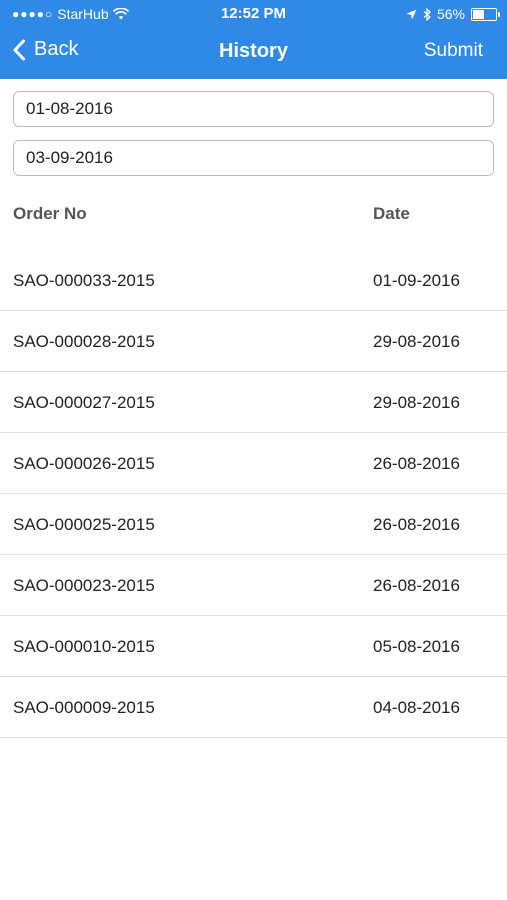 The height and width of the screenshot is (900, 507). Describe the element at coordinates (427, 14) in the screenshot. I see `bluetooth-icon` at that location.